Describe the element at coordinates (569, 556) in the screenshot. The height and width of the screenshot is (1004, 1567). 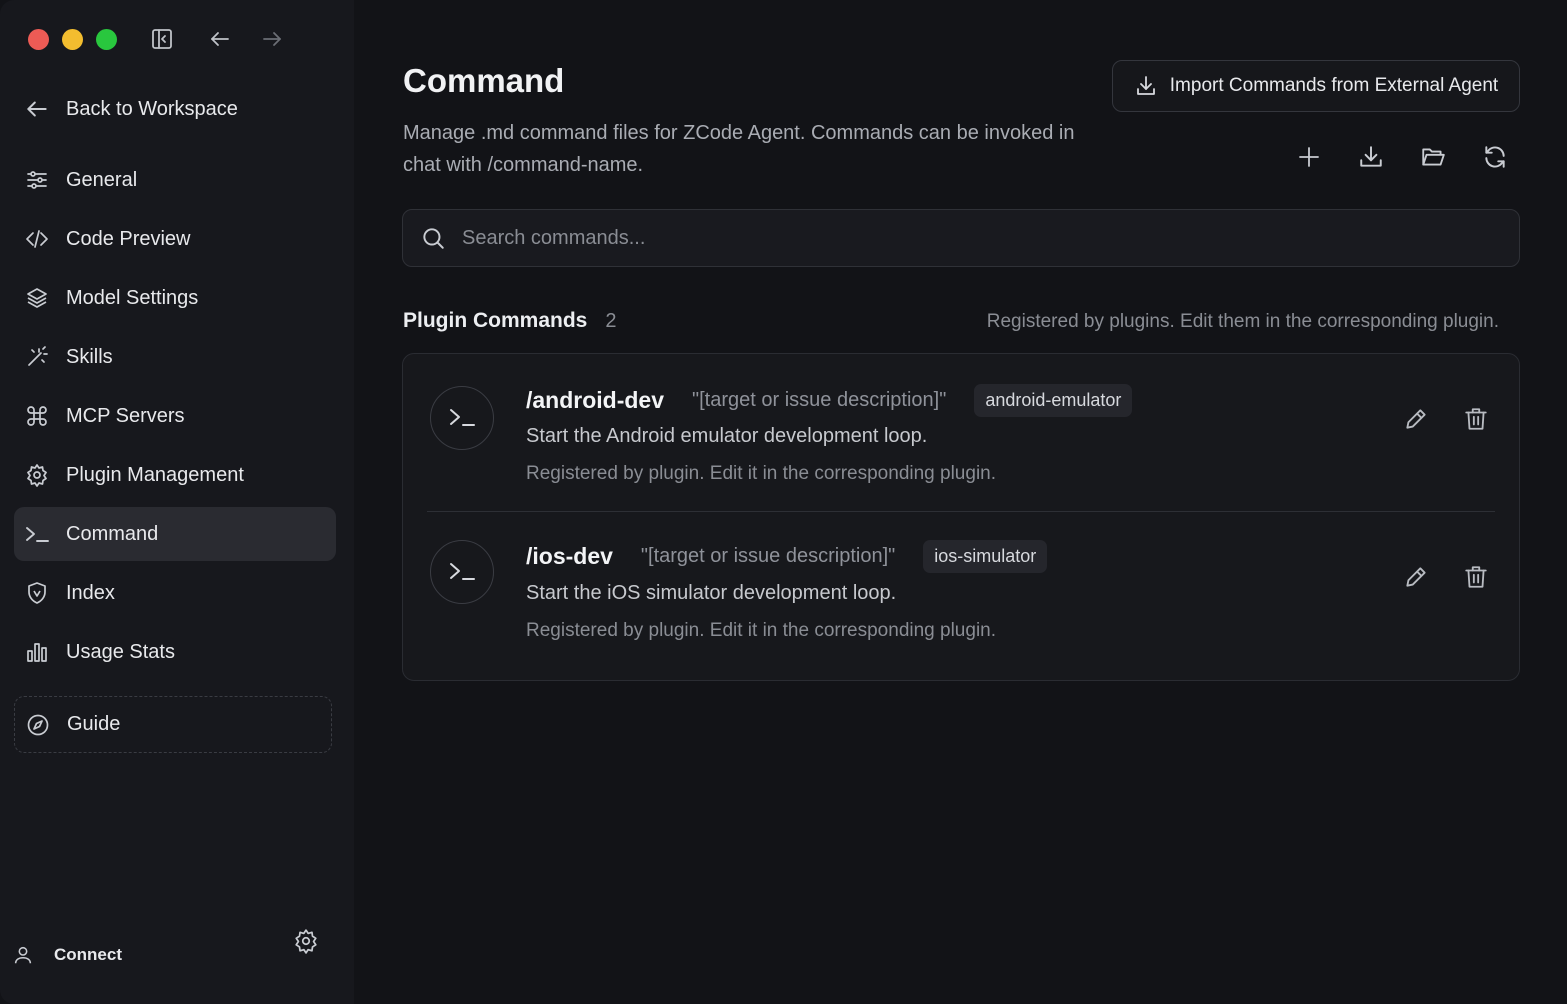
I see `command-name: /ios-dev` at that location.